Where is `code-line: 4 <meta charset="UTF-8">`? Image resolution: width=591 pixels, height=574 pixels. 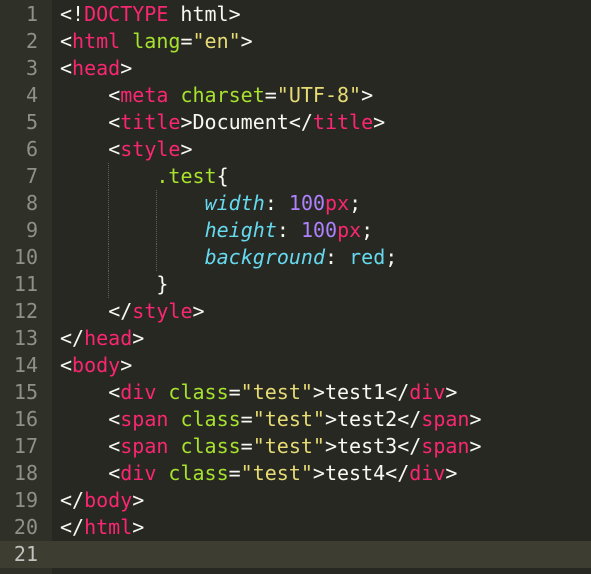 code-line: 4 <meta charset="UTF-8"> is located at coordinates (295, 95).